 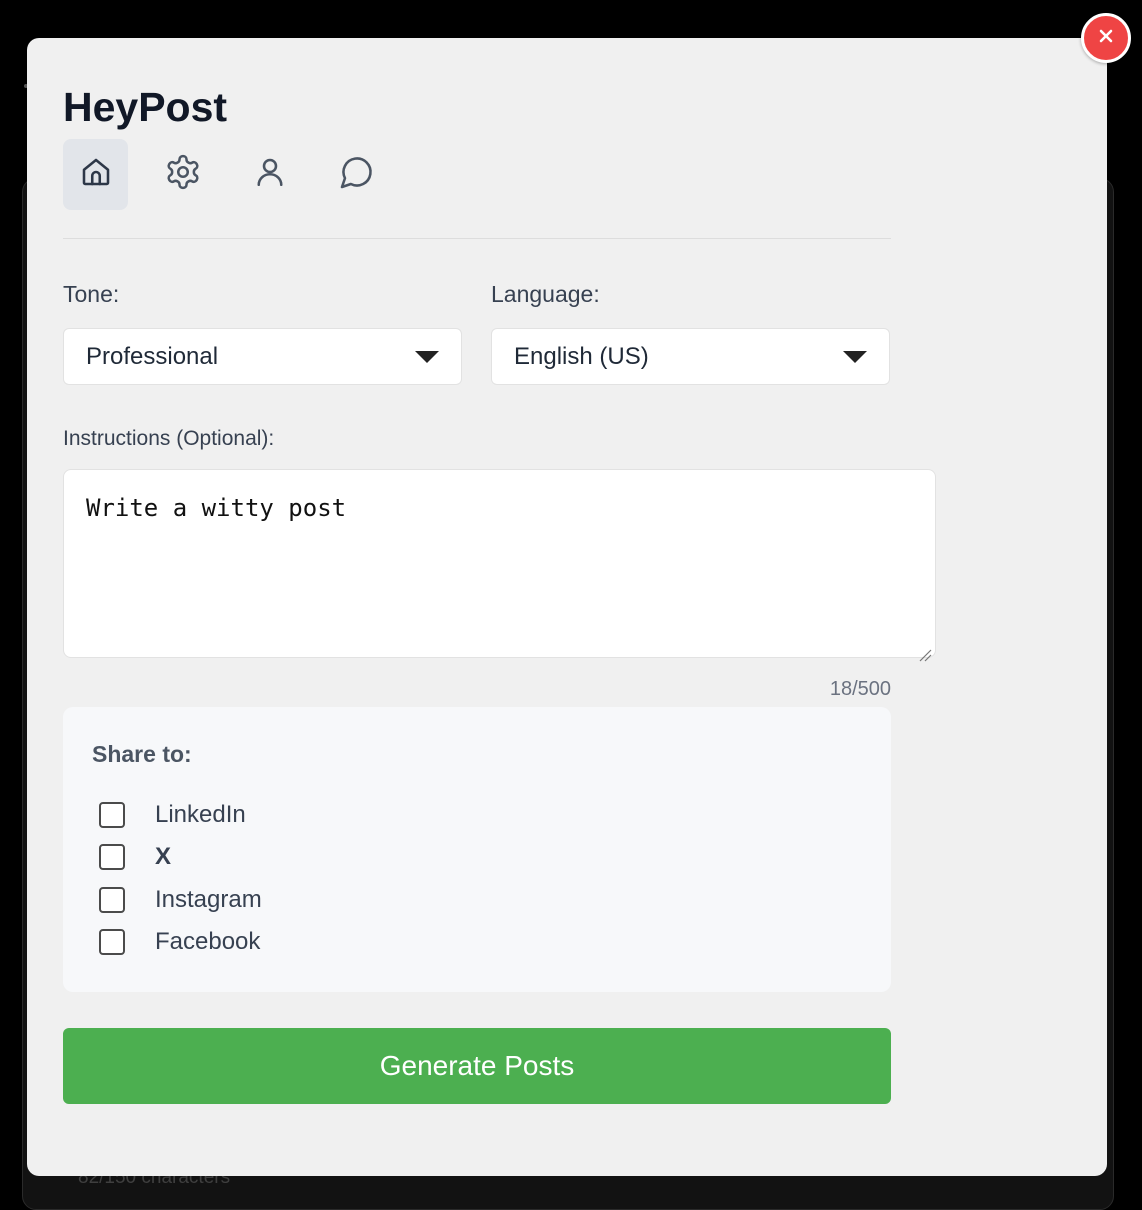 What do you see at coordinates (112, 900) in the screenshot?
I see `instagram-checkbox` at bounding box center [112, 900].